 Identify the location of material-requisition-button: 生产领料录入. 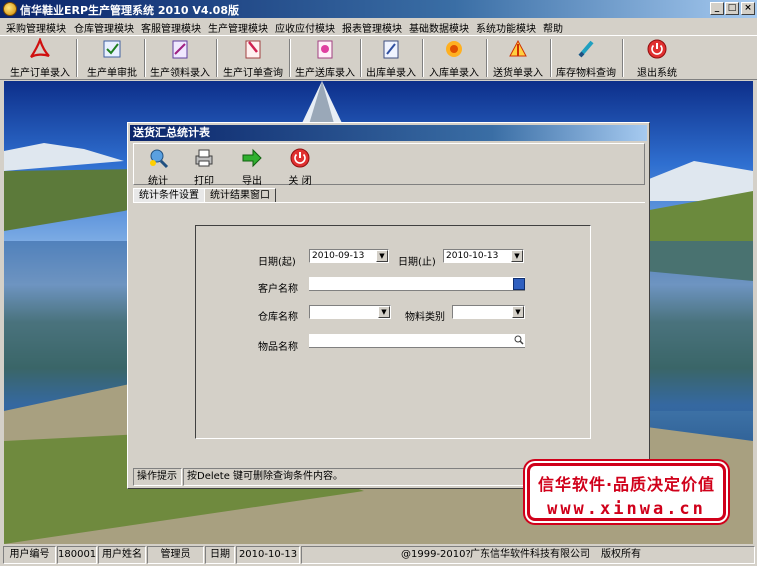
(180, 58).